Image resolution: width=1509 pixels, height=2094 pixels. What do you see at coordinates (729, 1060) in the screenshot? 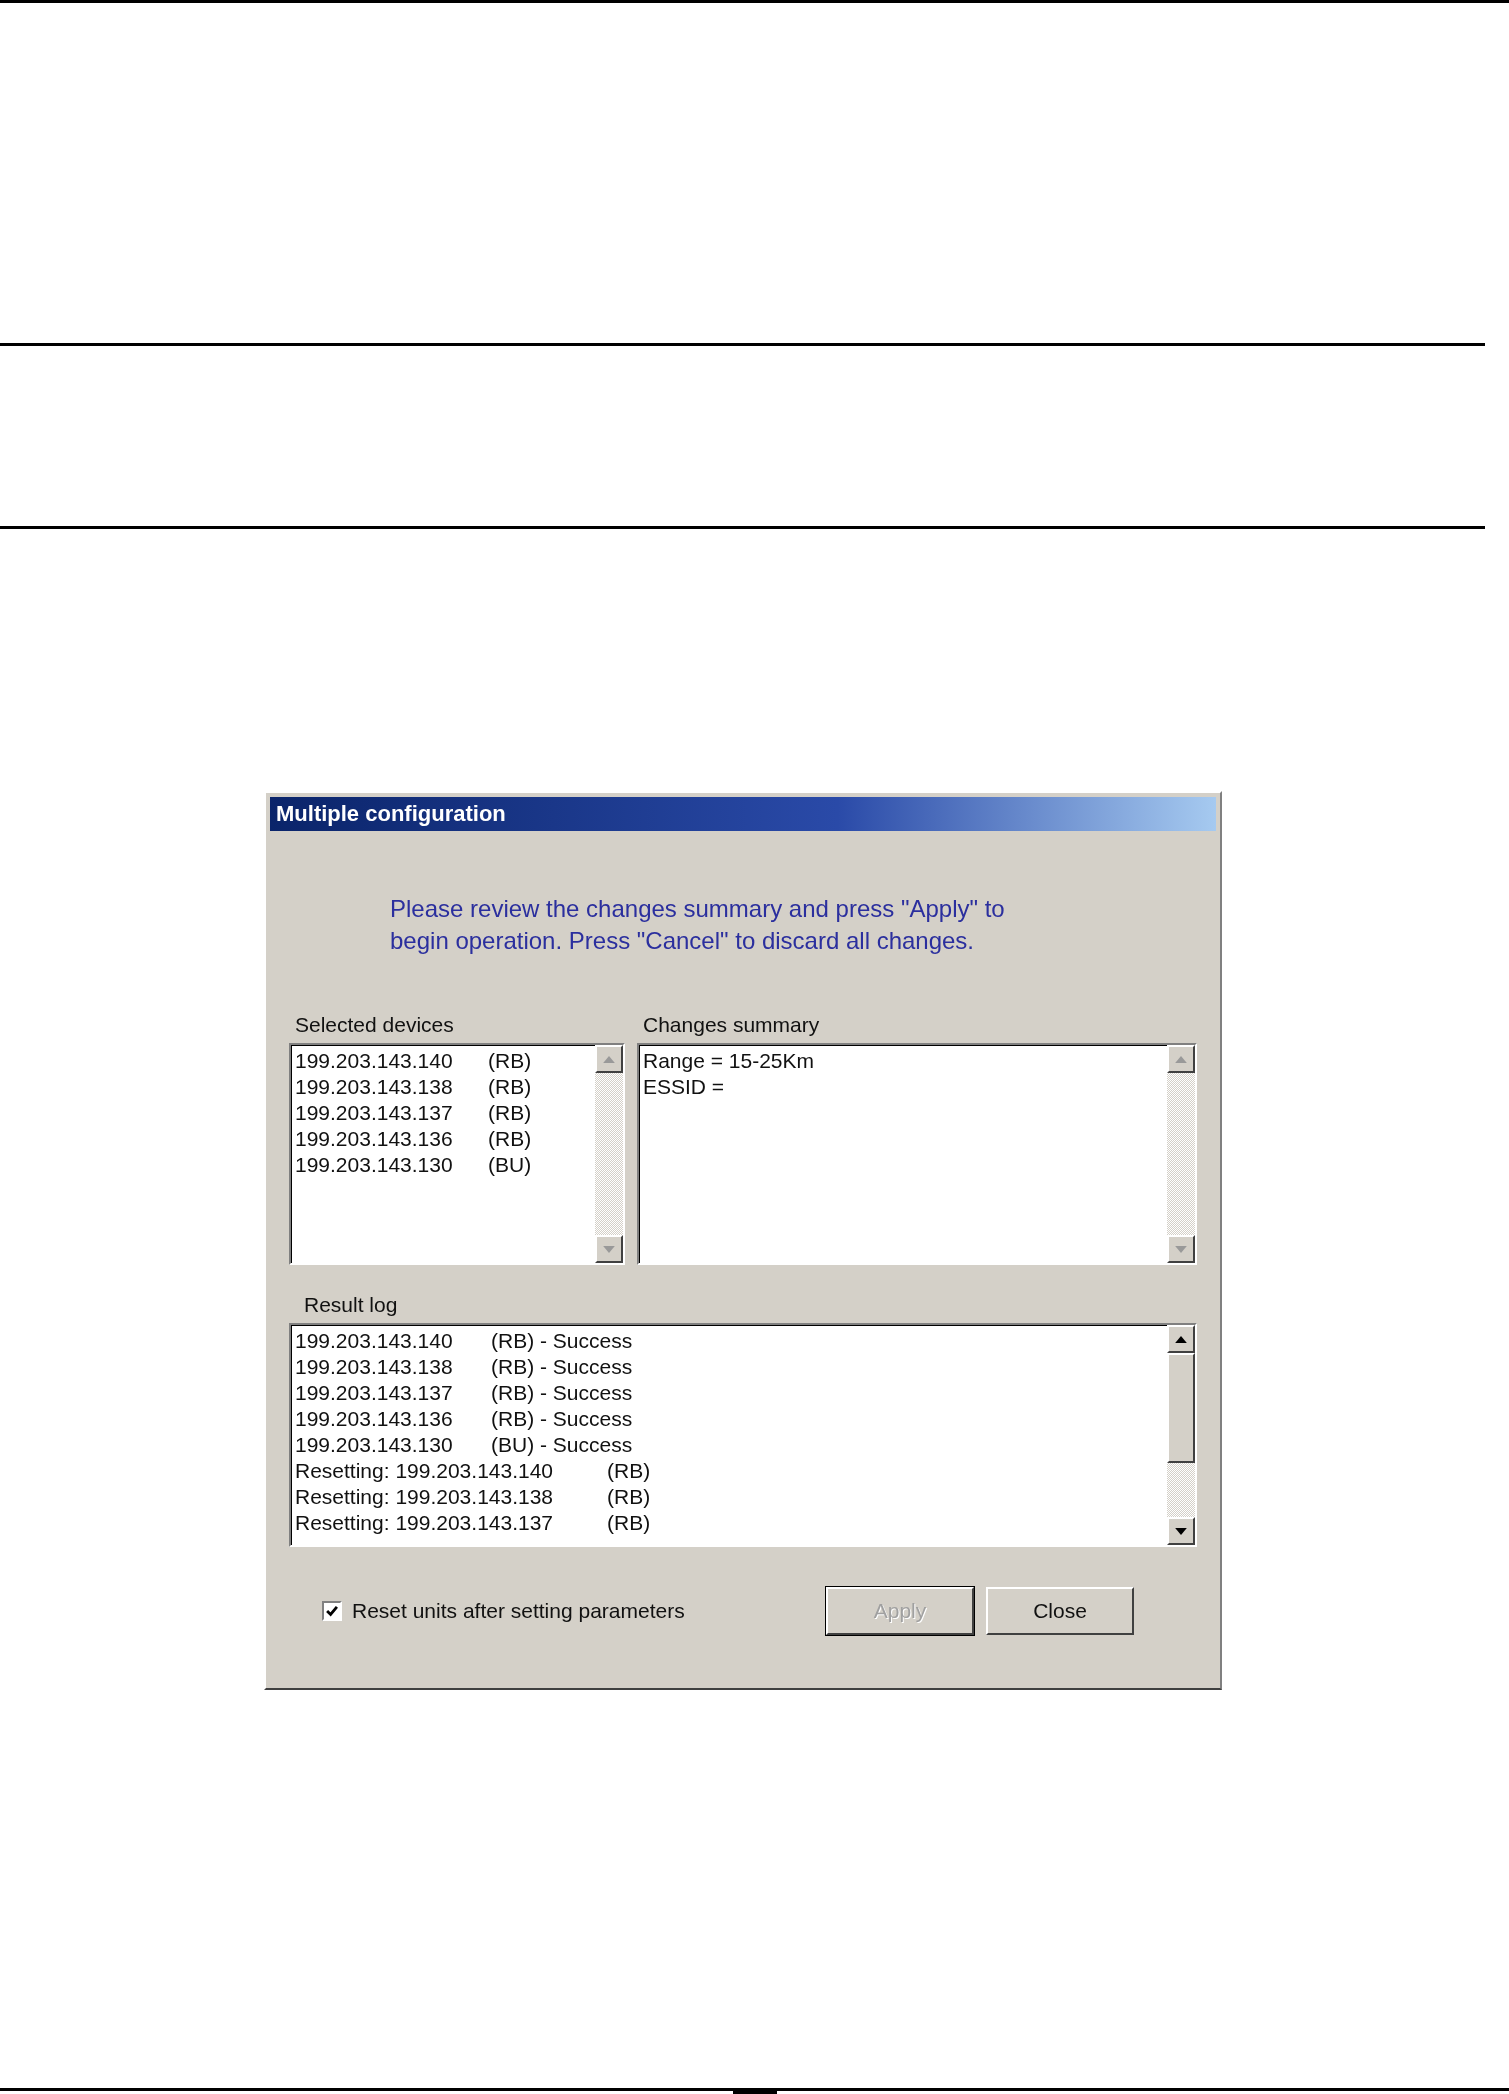
I see `summary-line: Range = 15-25Km` at bounding box center [729, 1060].